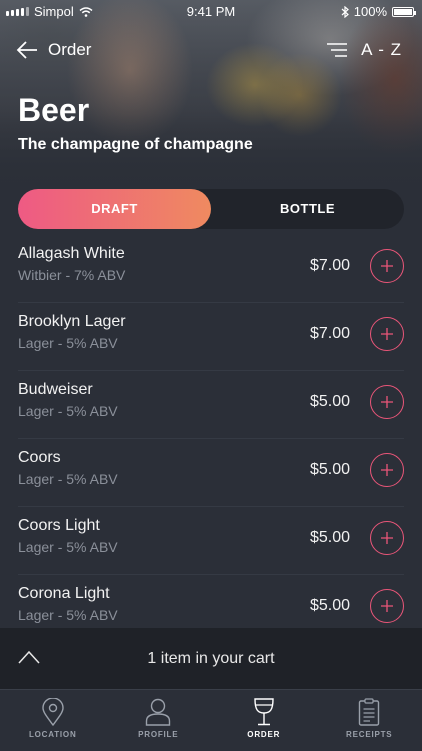 The width and height of the screenshot is (422, 751). What do you see at coordinates (71, 275) in the screenshot?
I see `item-description: Witbier - 7% ABV` at bounding box center [71, 275].